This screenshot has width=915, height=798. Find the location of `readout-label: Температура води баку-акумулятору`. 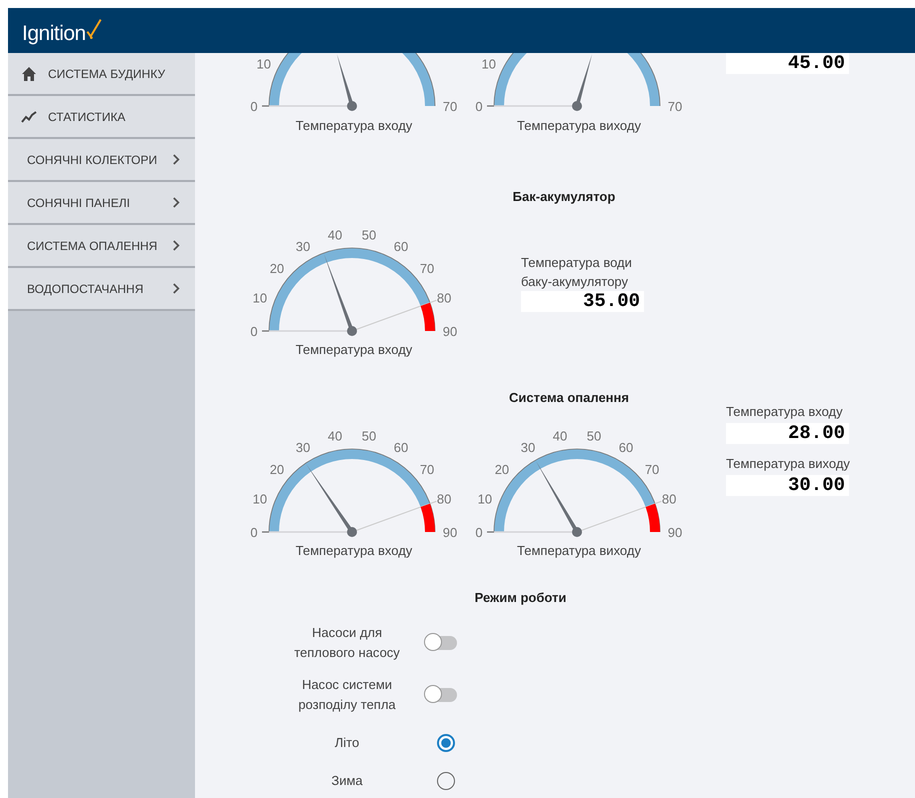

readout-label: Температура води баку-акумулятору is located at coordinates (577, 272).